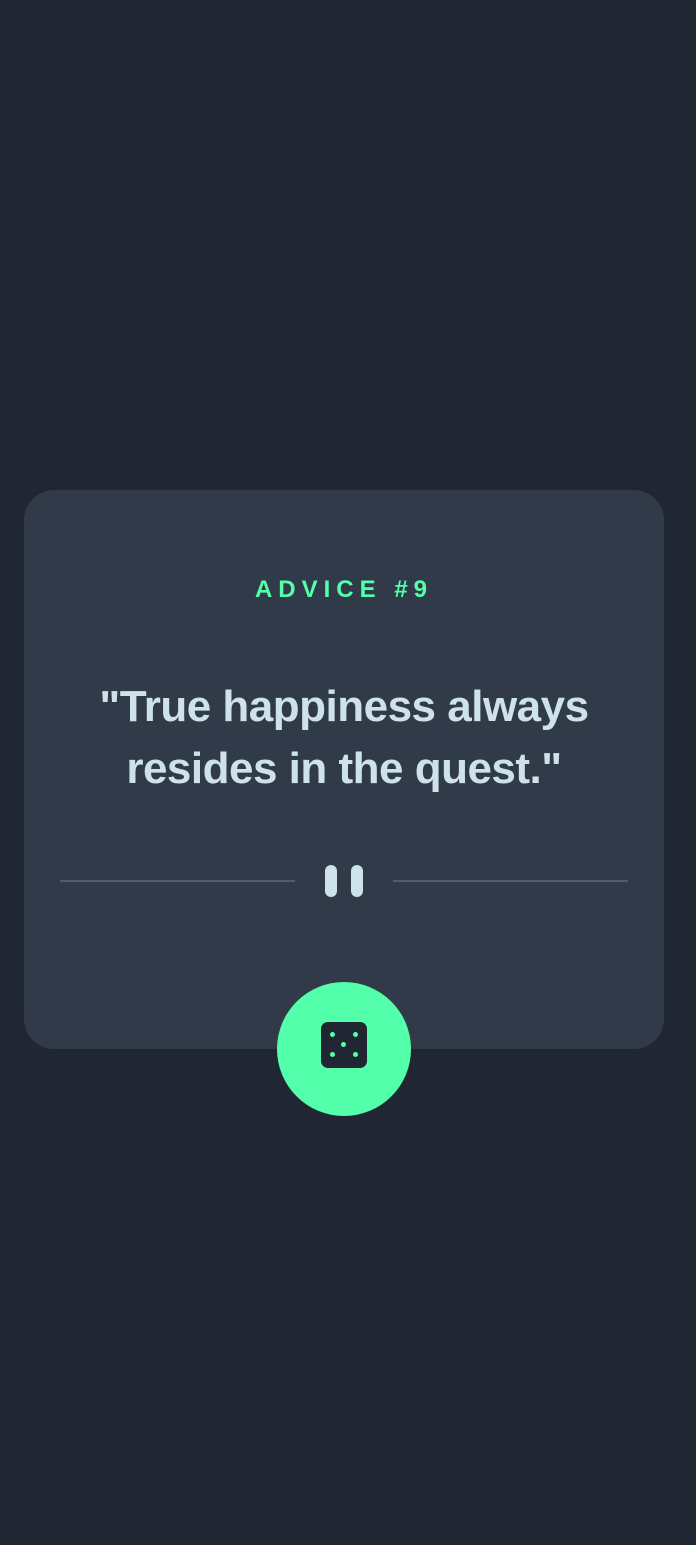 The image size is (696, 1545). I want to click on new-advice-button, so click(344, 1049).